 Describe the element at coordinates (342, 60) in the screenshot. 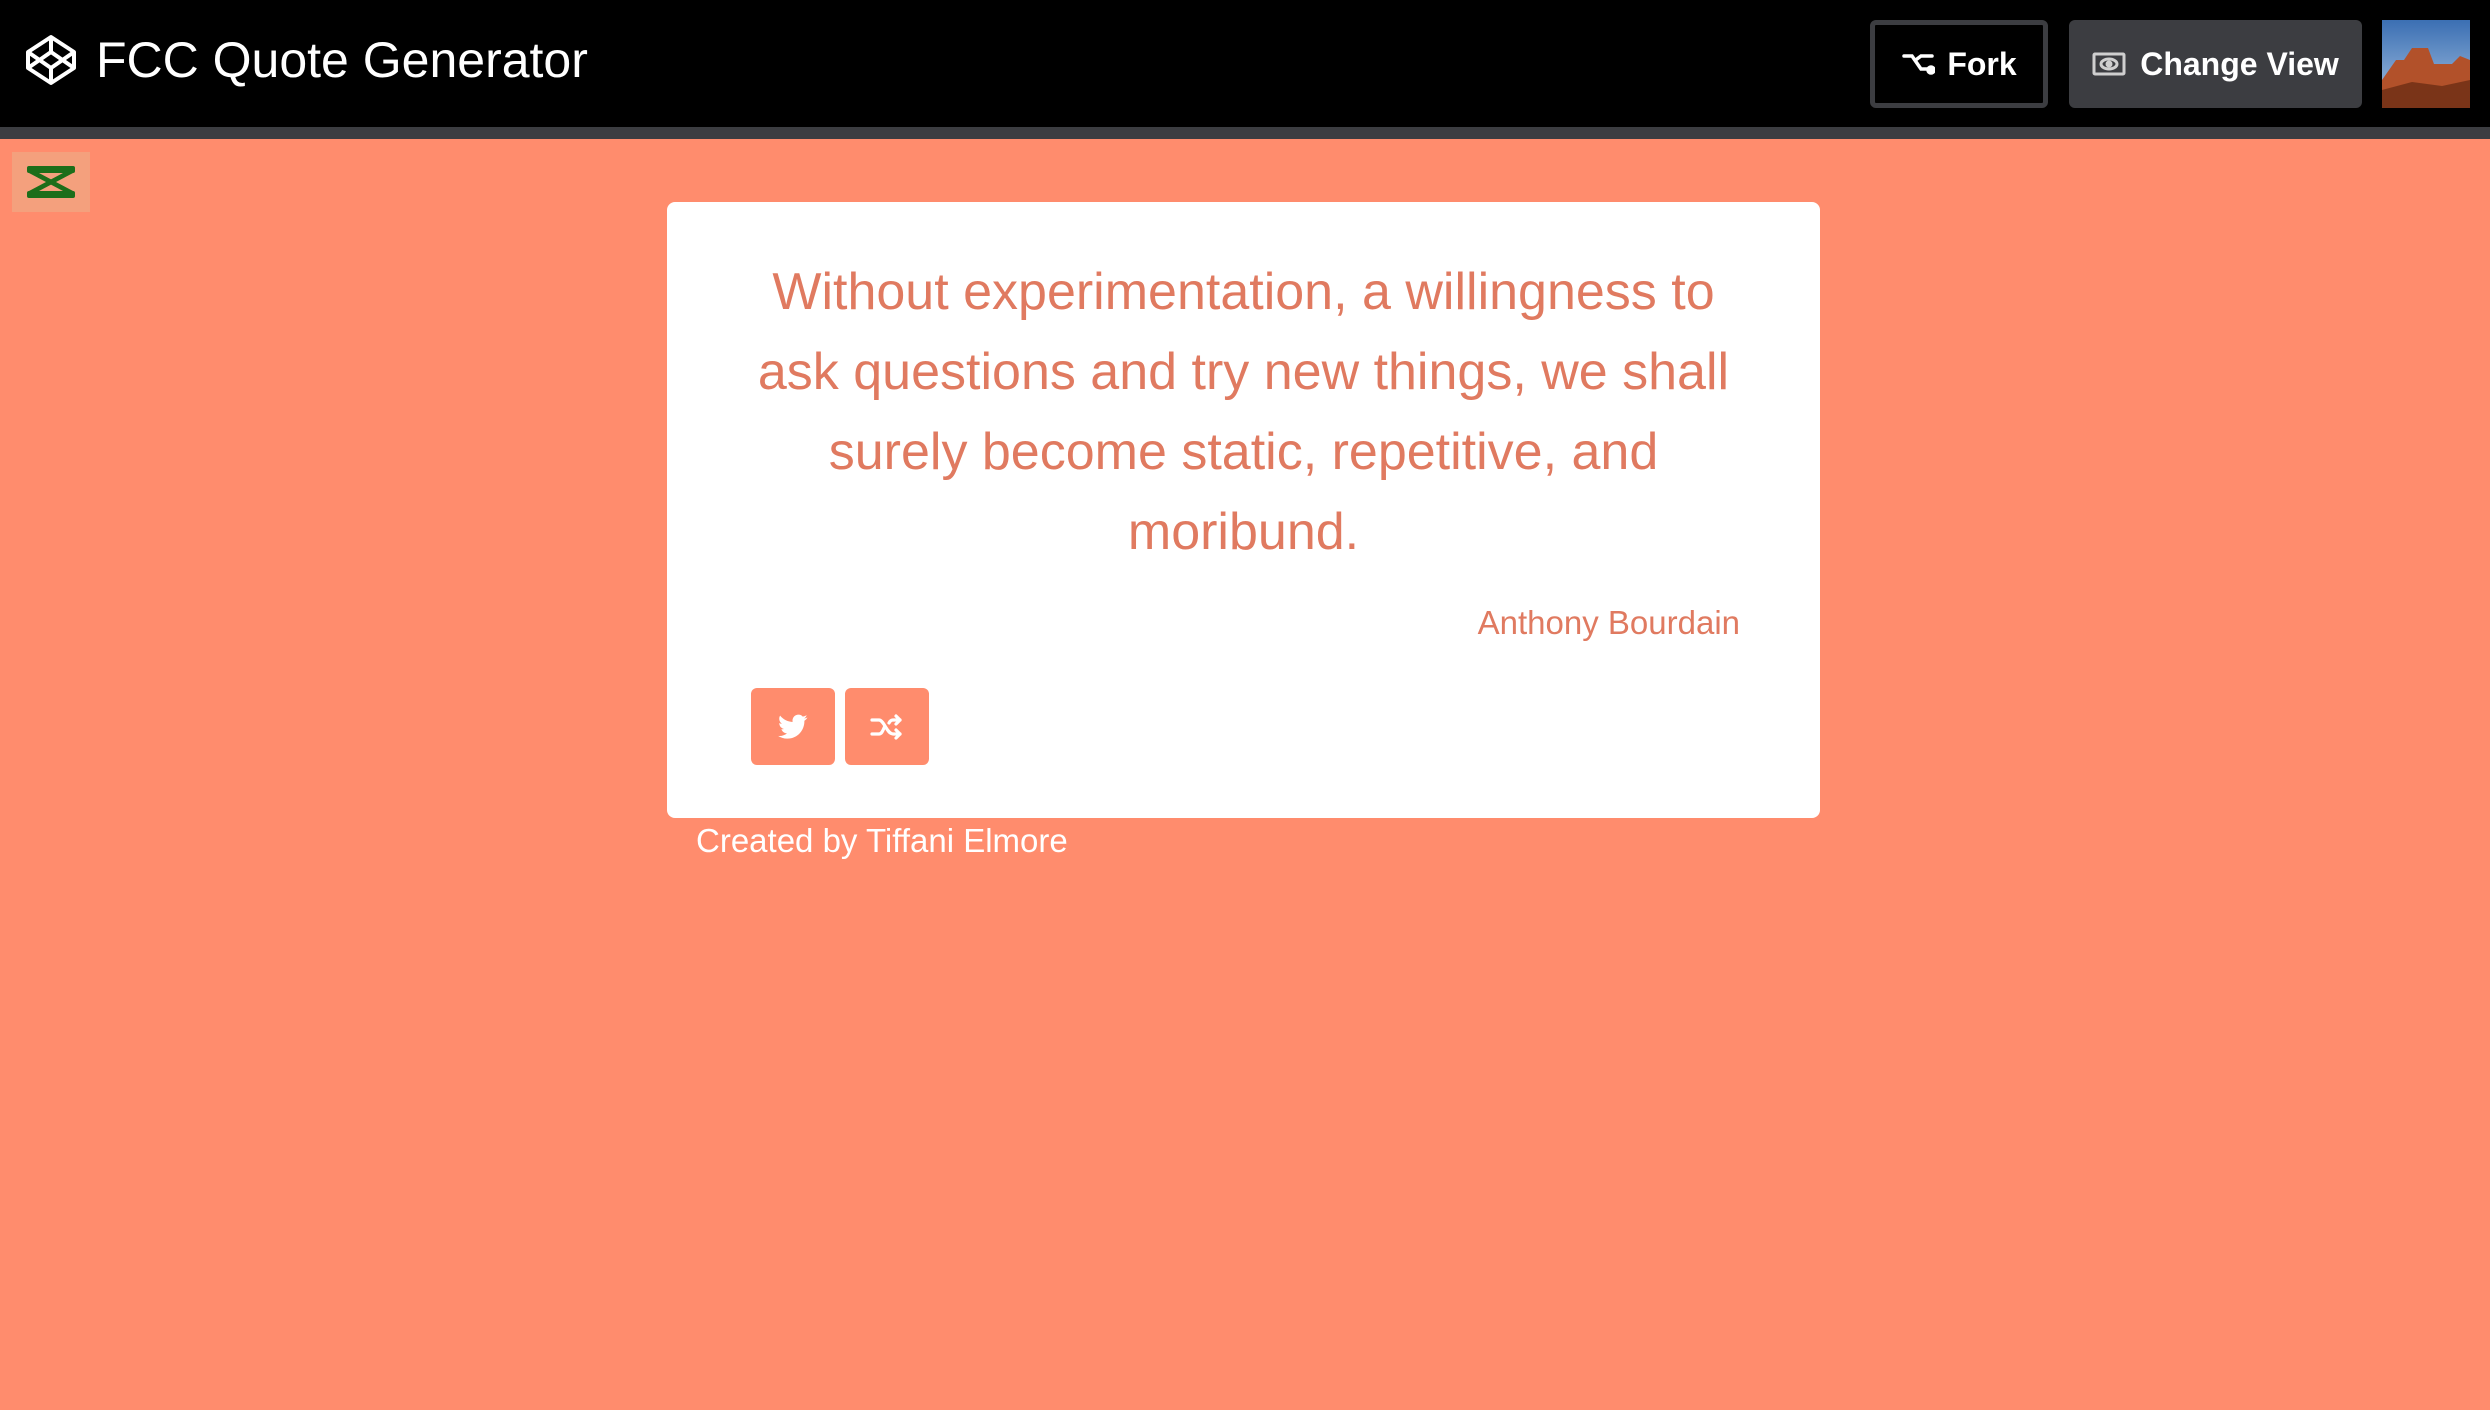

I see `page-title: FCC Quote Generator` at that location.